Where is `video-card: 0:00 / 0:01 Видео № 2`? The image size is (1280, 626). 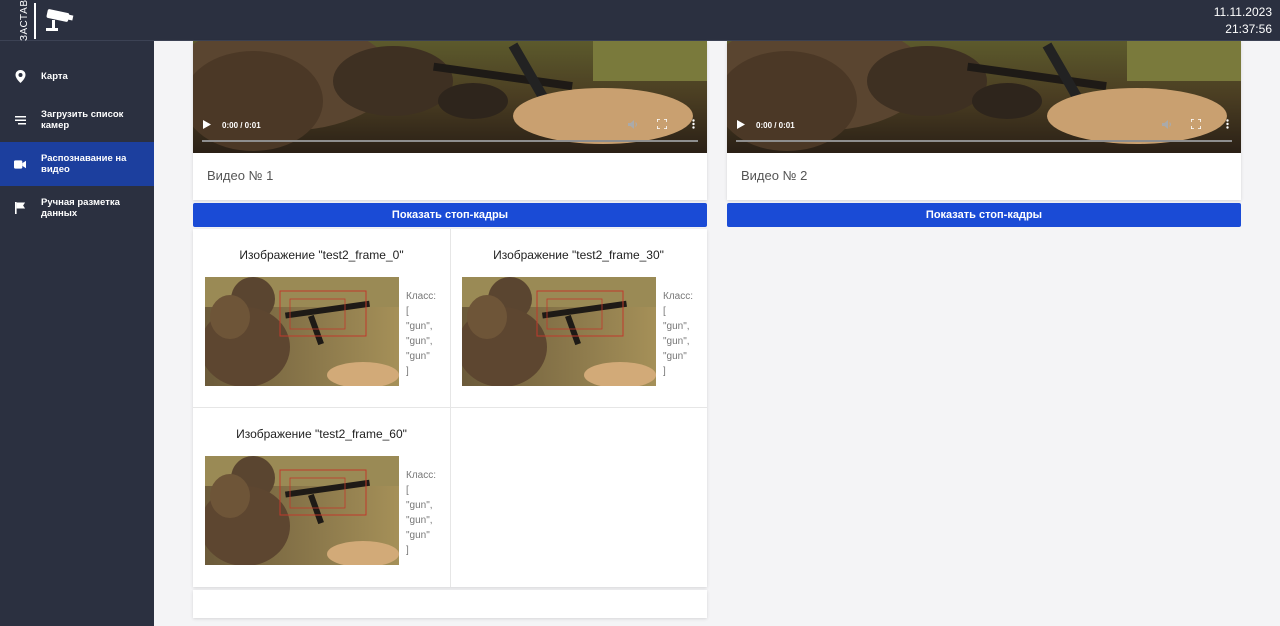 video-card: 0:00 / 0:01 Видео № 2 is located at coordinates (984, 120).